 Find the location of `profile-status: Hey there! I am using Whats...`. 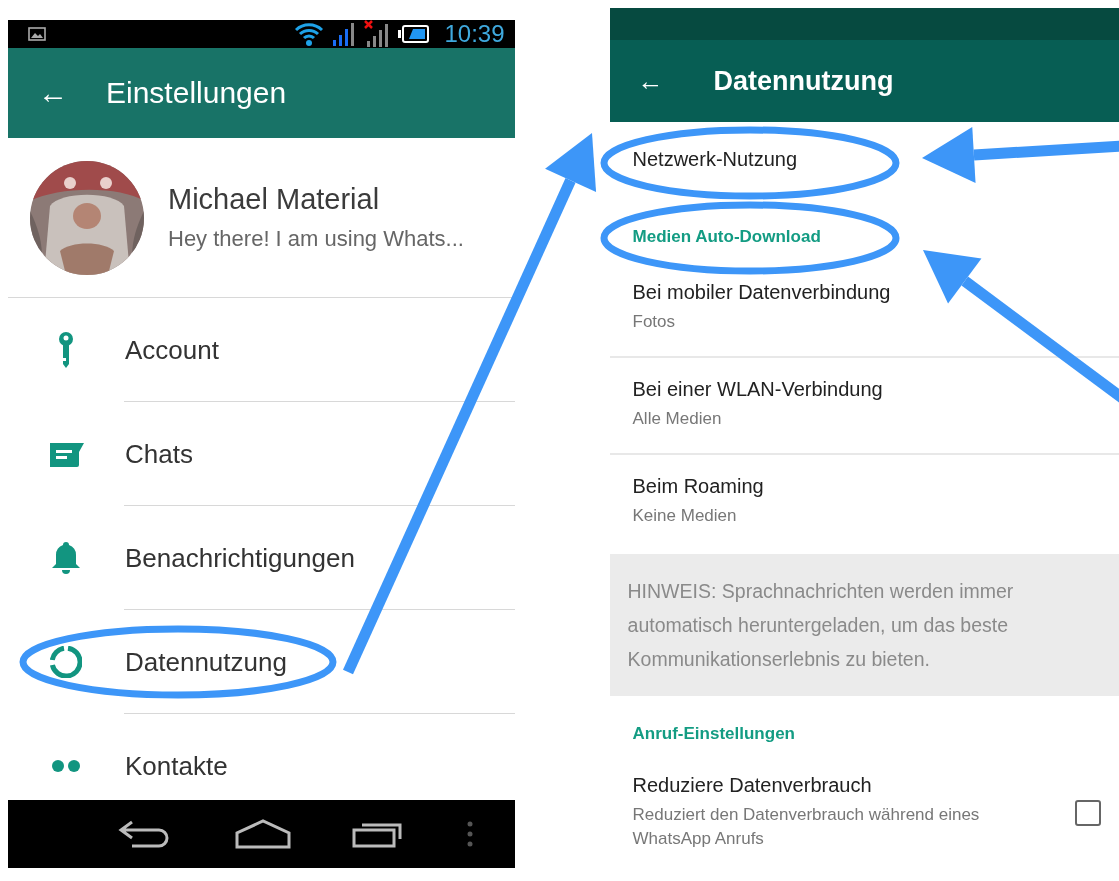

profile-status: Hey there! I am using Whats... is located at coordinates (316, 239).